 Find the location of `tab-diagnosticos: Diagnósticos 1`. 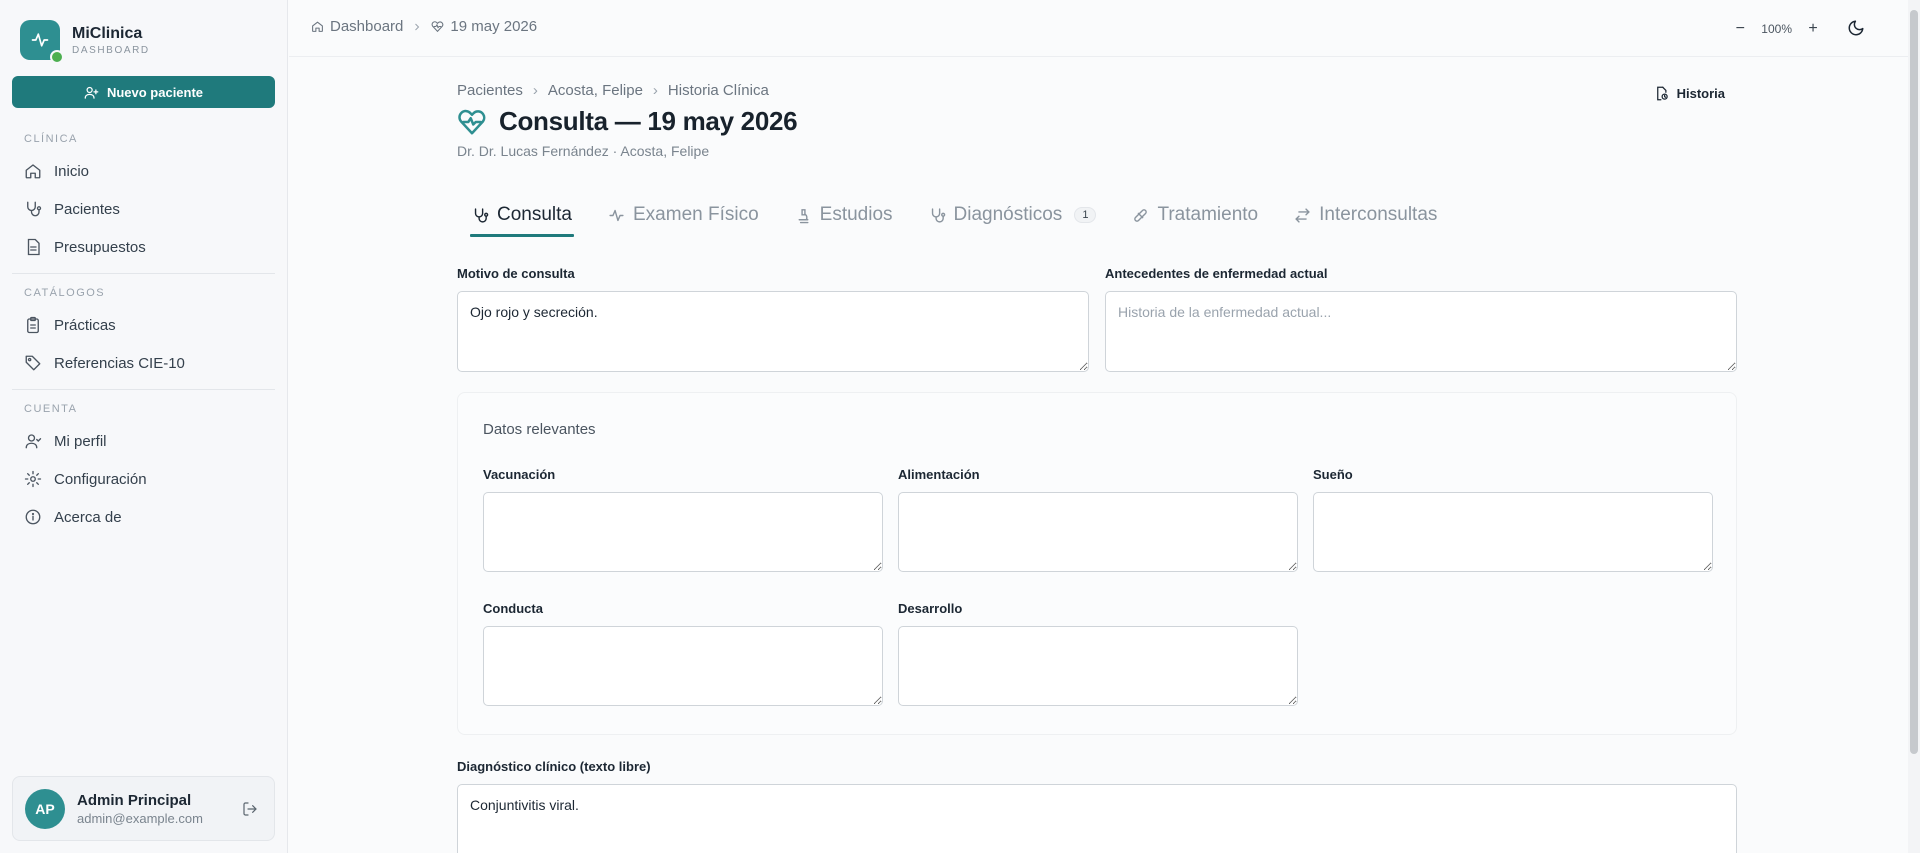

tab-diagnosticos: Diagnósticos 1 is located at coordinates (1013, 215).